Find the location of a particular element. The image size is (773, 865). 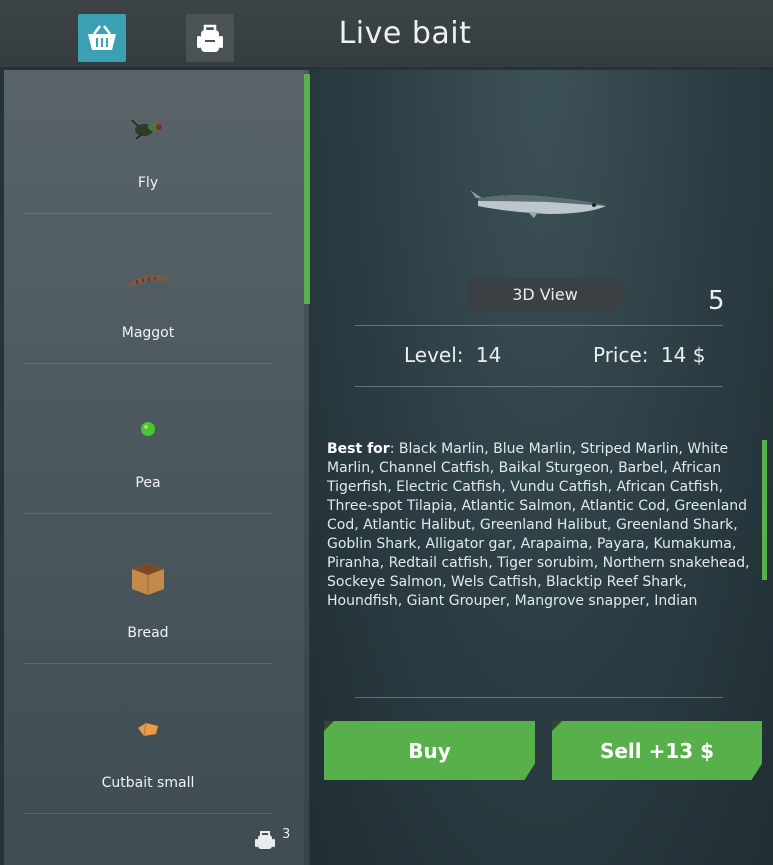

sell-button-label: Sell +13 $ is located at coordinates (657, 750).